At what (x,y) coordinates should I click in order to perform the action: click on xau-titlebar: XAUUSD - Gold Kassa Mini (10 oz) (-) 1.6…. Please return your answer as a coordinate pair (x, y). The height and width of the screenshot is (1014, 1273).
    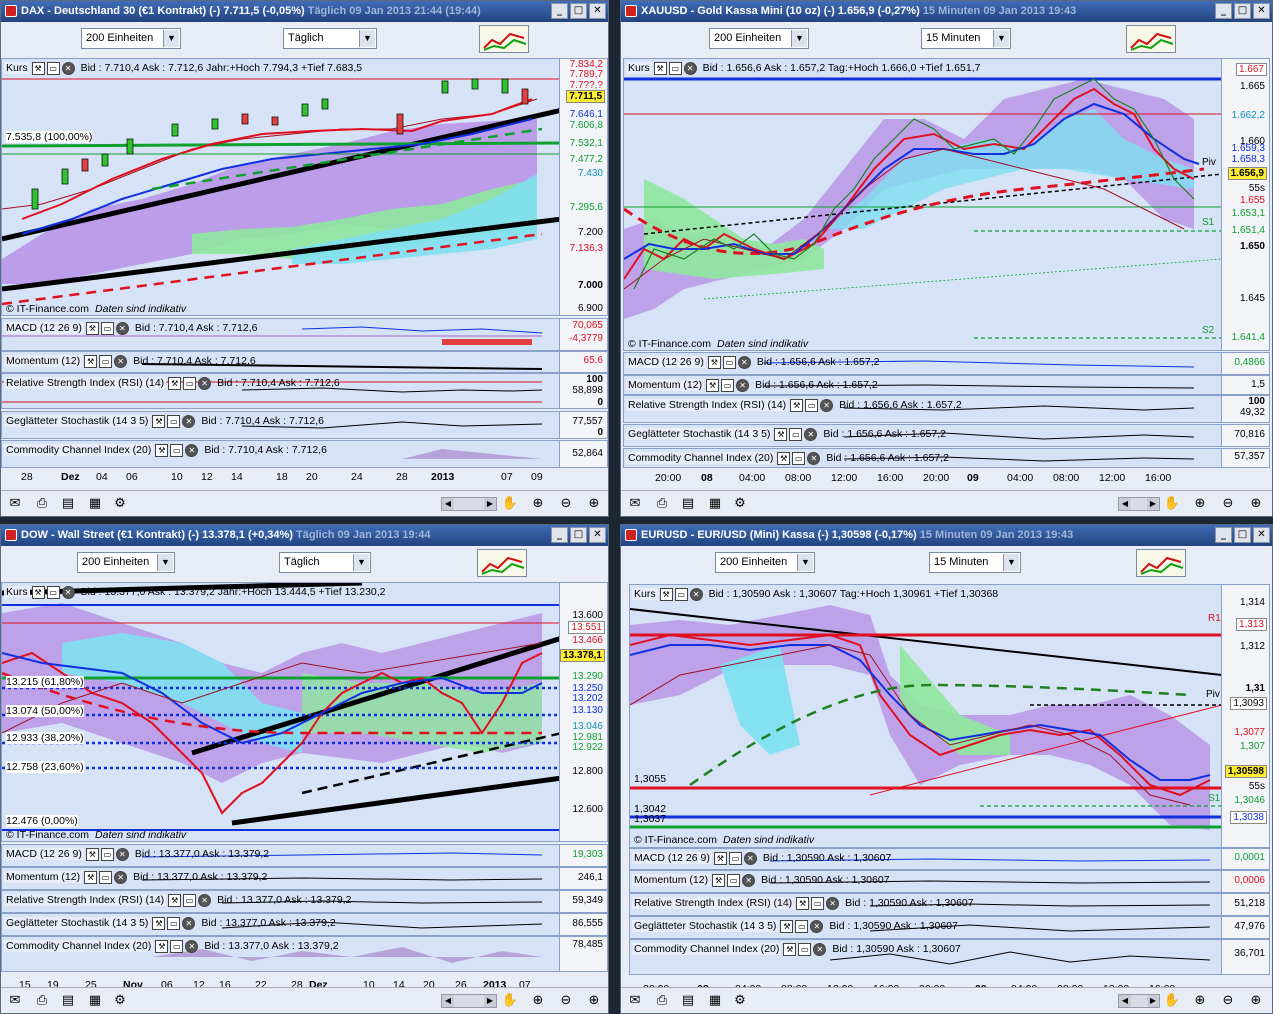
    Looking at the image, I should click on (946, 11).